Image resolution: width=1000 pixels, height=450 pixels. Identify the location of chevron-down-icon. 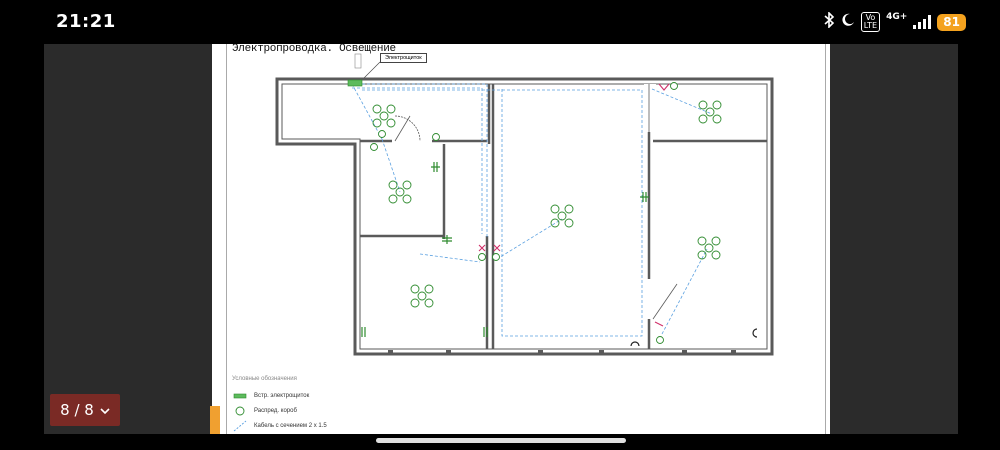
(105, 410).